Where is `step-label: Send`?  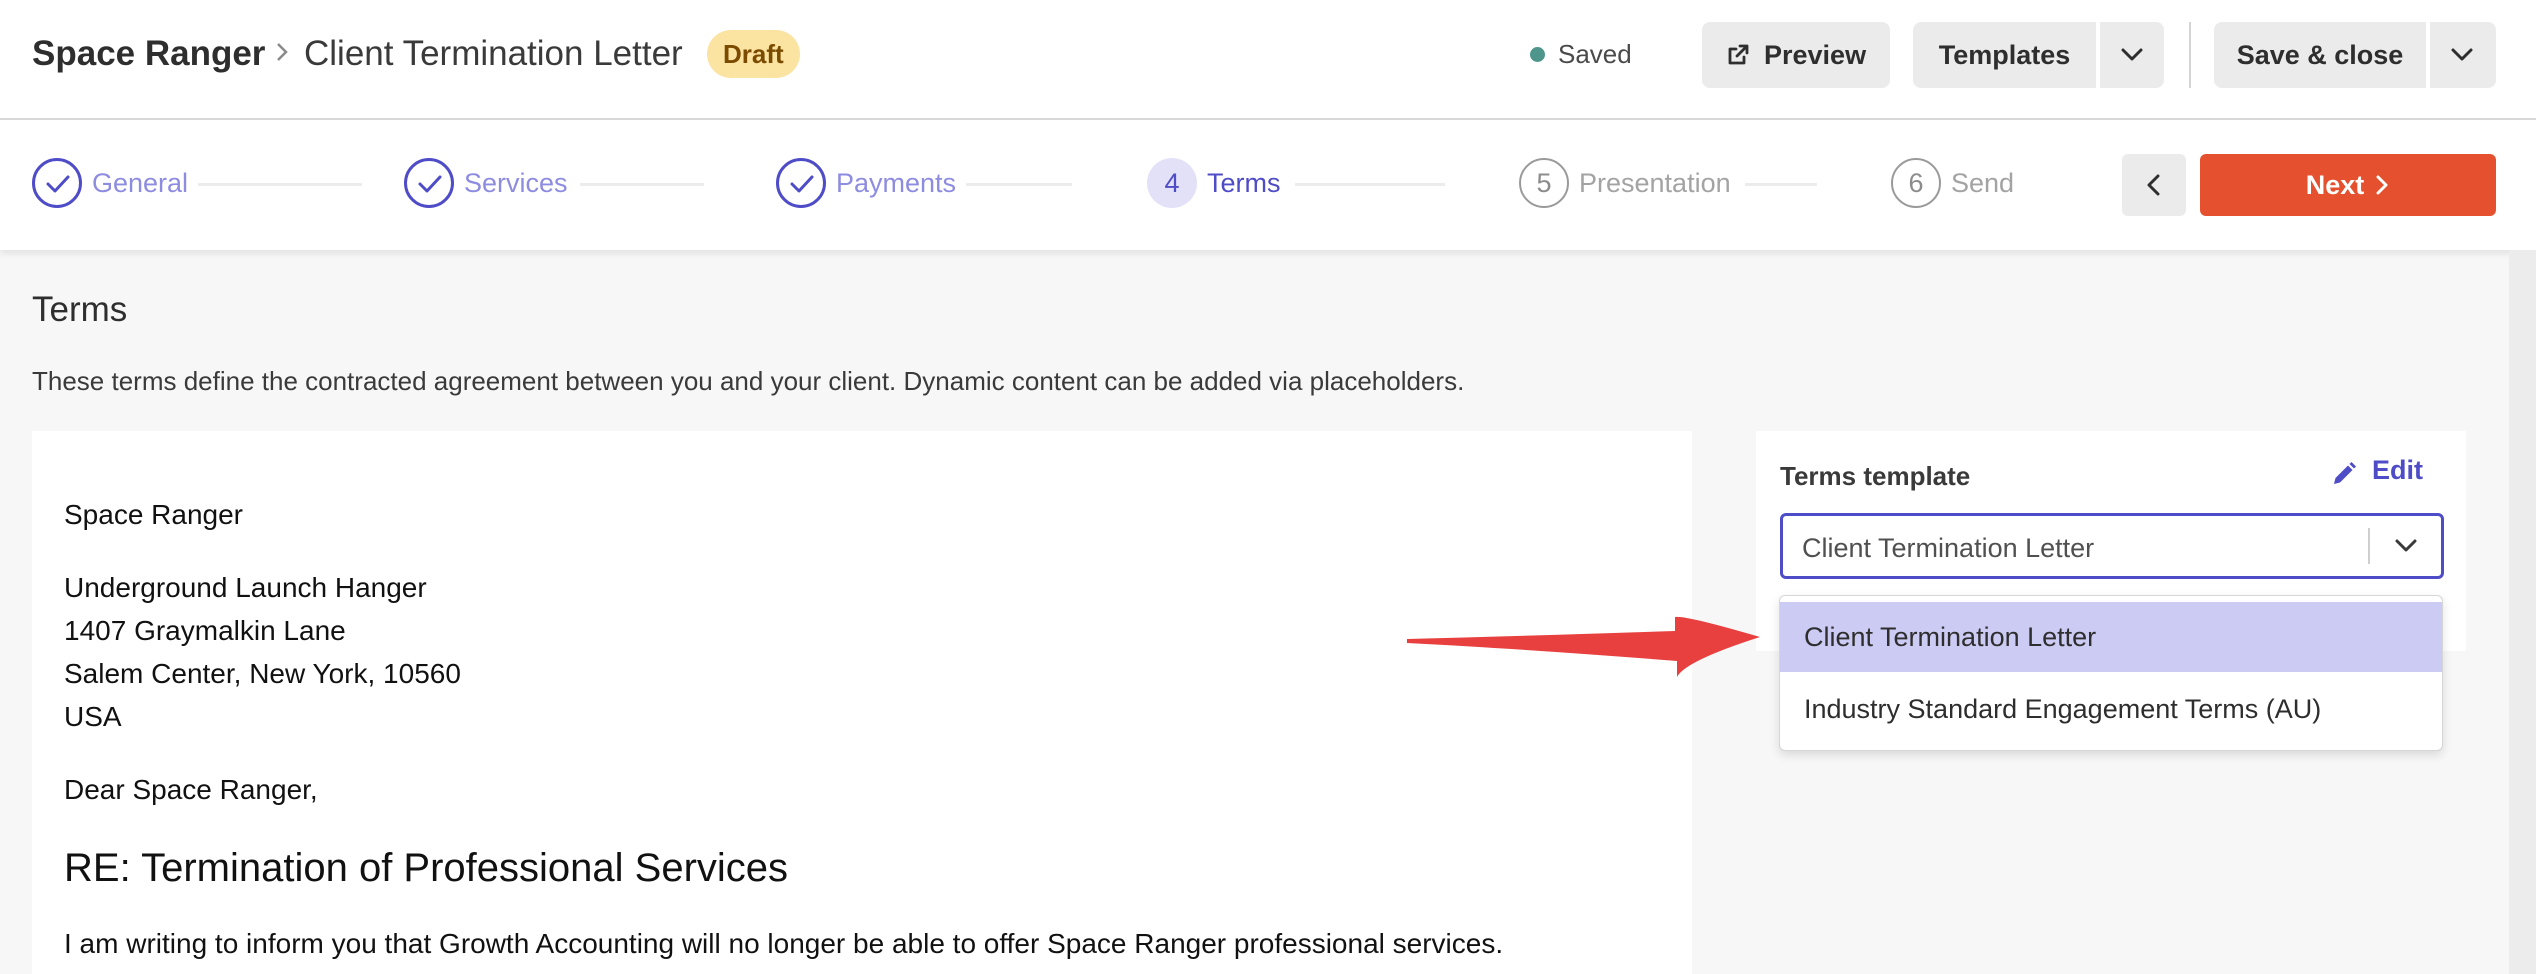 step-label: Send is located at coordinates (1983, 183).